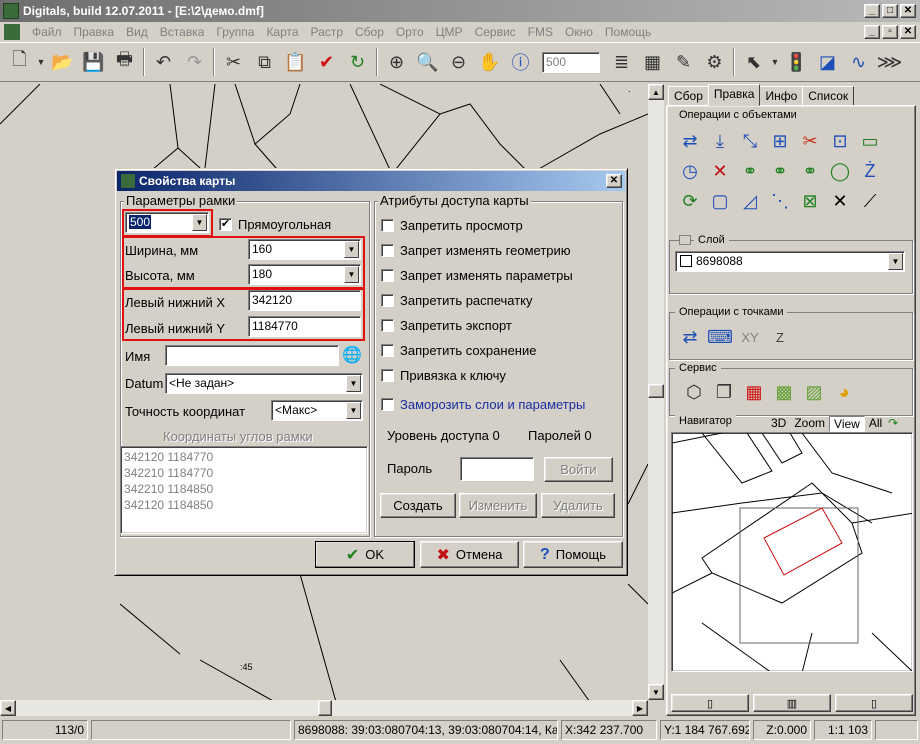  Describe the element at coordinates (784, 392) in the screenshot. I see `raster-tile-icon: ▩` at that location.